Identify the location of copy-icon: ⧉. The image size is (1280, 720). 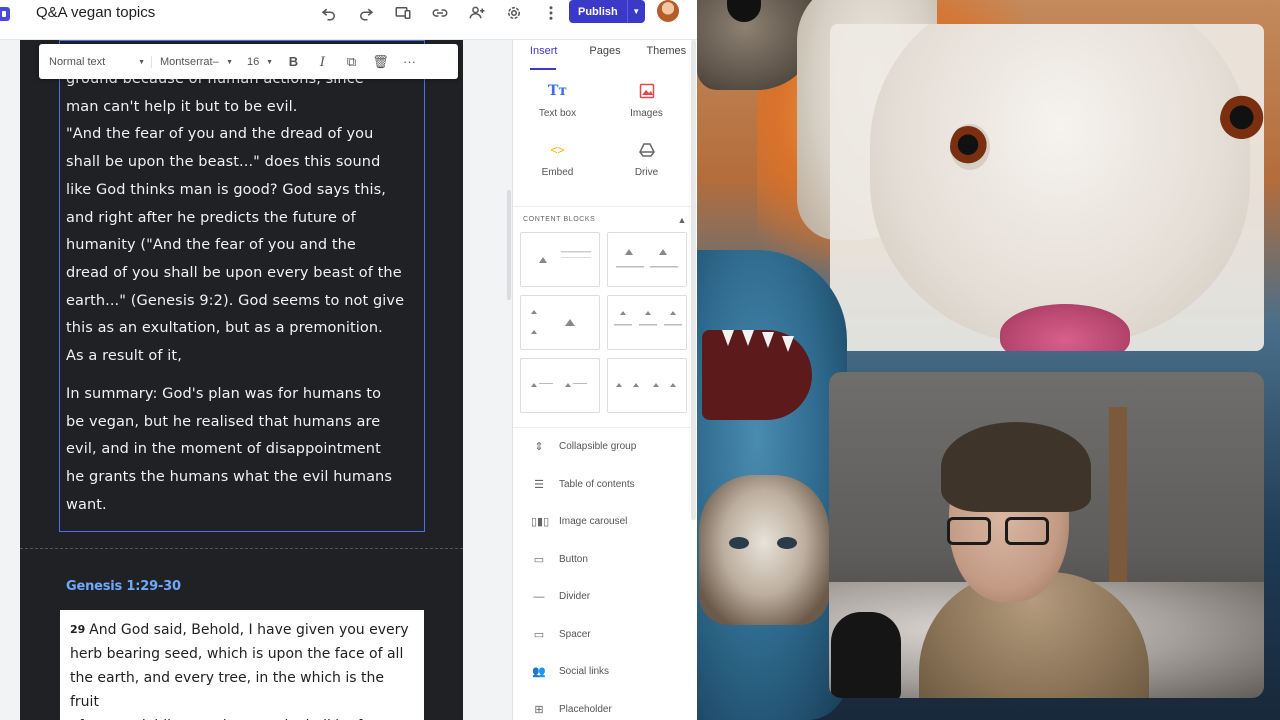
(351, 62).